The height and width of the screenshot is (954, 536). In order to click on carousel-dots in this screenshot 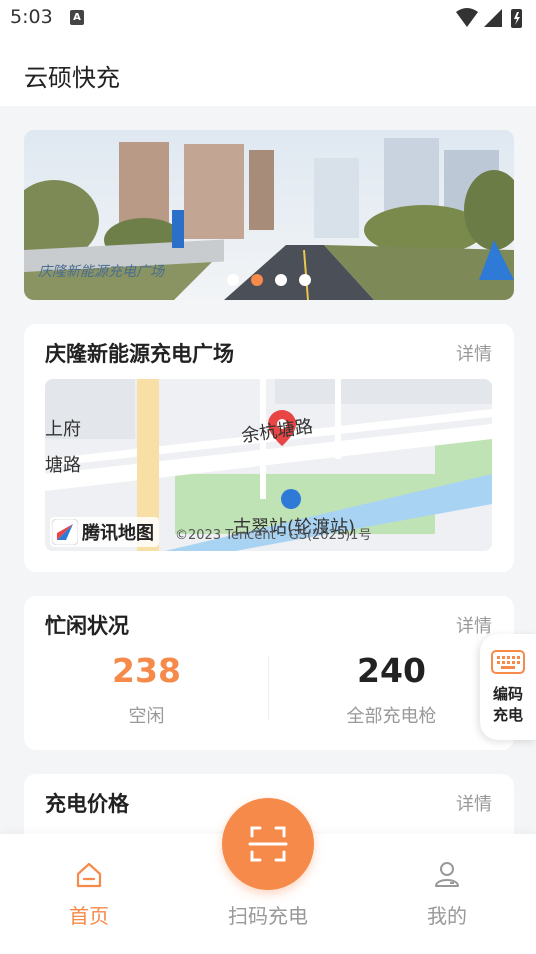, I will do `click(269, 280)`.